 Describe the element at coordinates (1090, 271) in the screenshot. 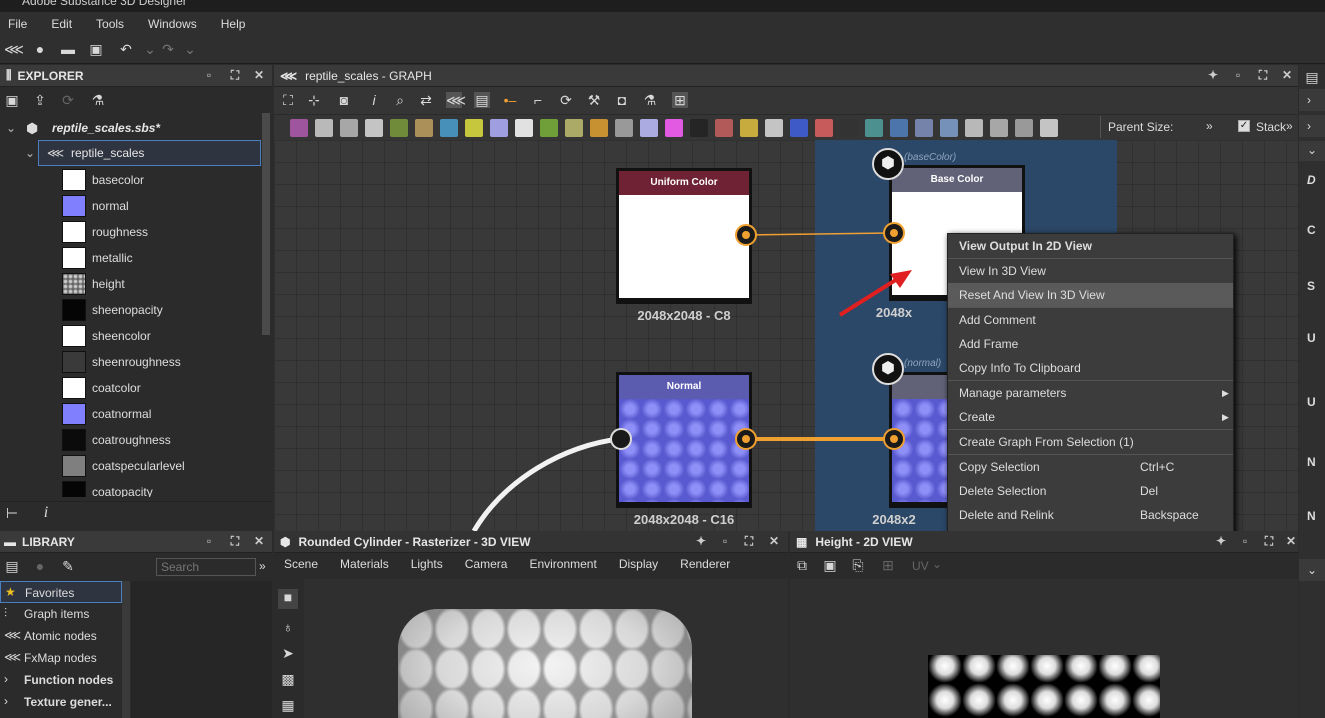

I see `context-menu-item: View In 3D View` at that location.